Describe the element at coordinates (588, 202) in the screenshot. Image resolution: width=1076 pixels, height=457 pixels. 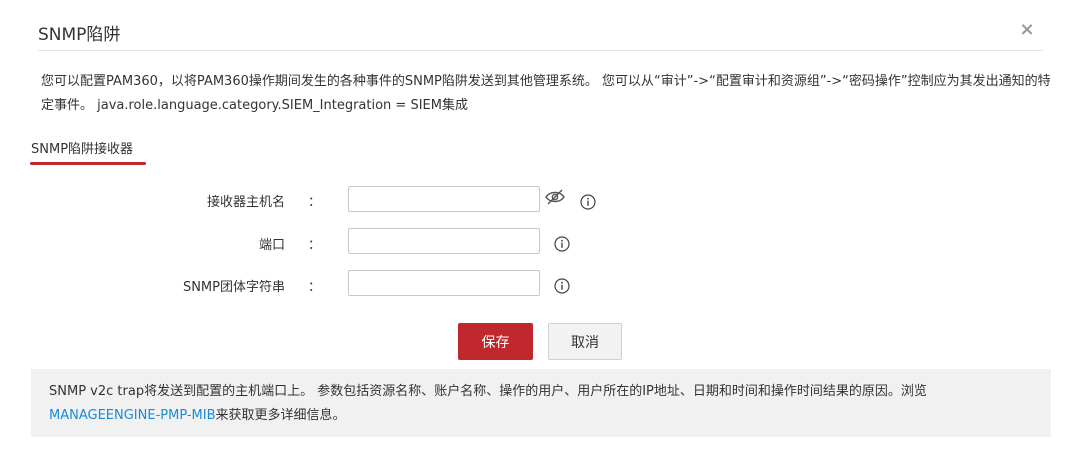
I see `receiver-hostname-info-icon` at that location.